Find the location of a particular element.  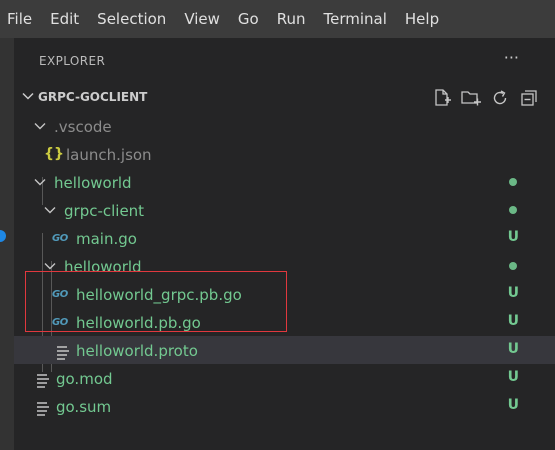

more-actions-icon: ··· is located at coordinates (511, 57).